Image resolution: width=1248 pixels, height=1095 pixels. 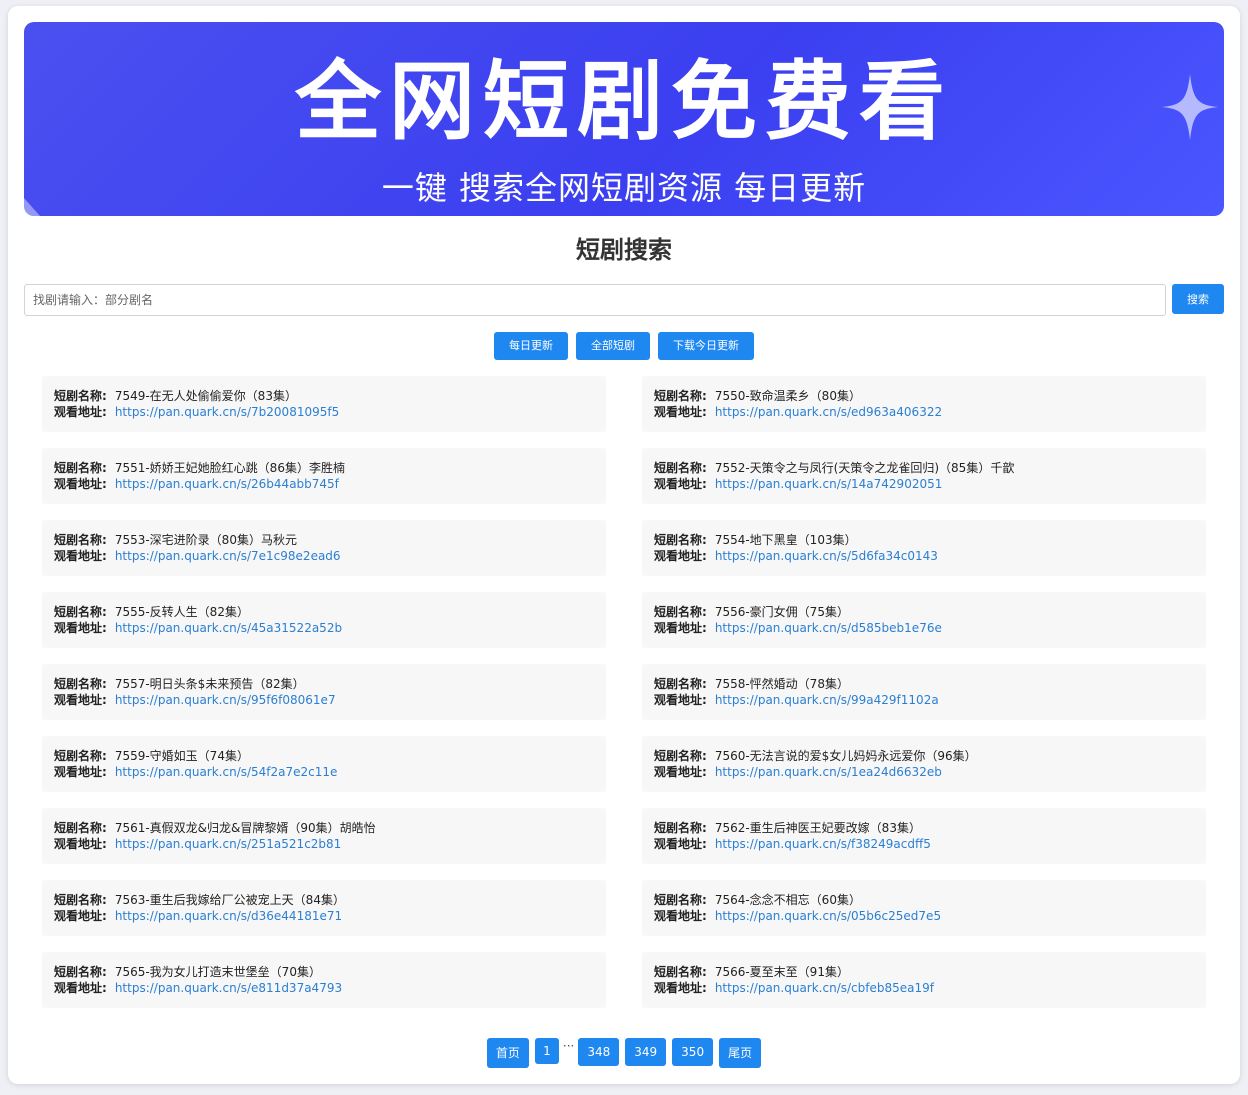 I want to click on daily-update-button: 每日更新, so click(x=531, y=346).